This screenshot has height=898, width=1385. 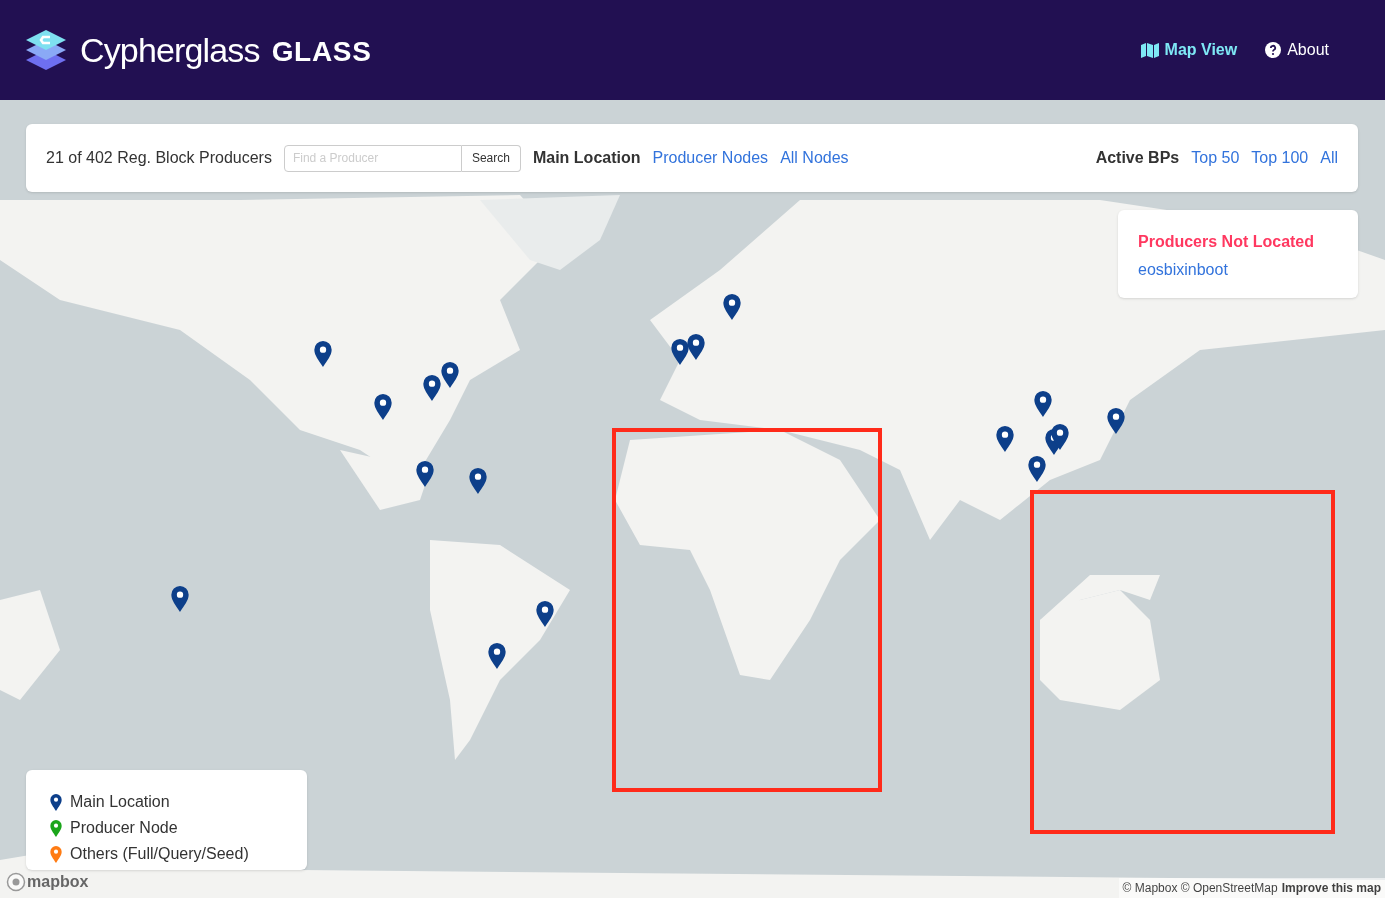 What do you see at coordinates (1273, 50) in the screenshot?
I see `help-icon` at bounding box center [1273, 50].